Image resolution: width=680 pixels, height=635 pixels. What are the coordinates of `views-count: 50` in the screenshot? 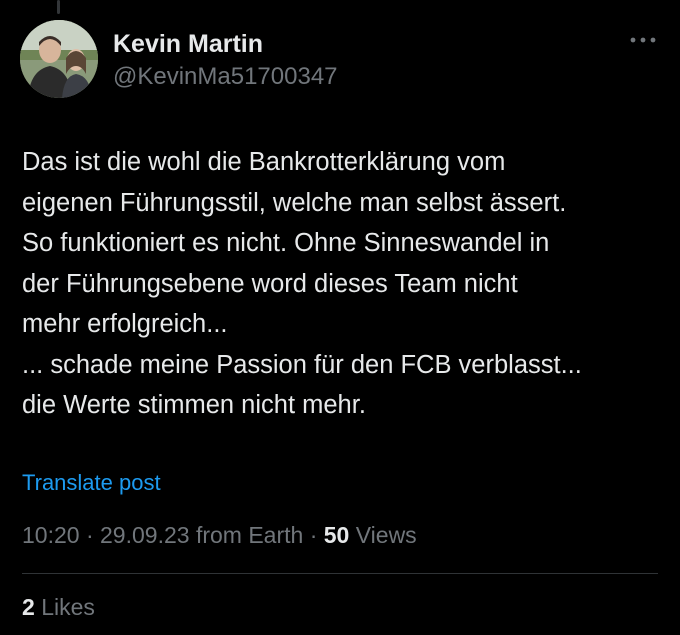 It's located at (337, 535).